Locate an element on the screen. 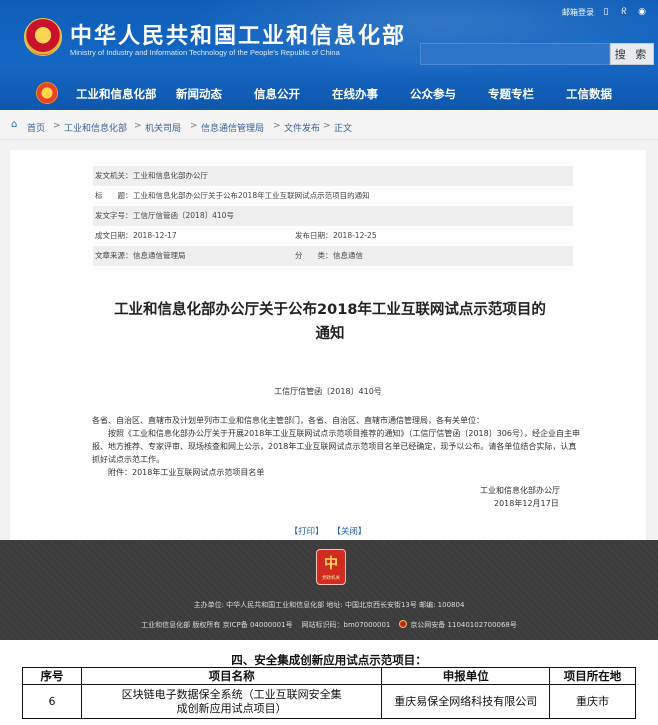 The width and height of the screenshot is (658, 725). meta-doc-number: 工信厅信管函〔2018〕410号 is located at coordinates (183, 215).